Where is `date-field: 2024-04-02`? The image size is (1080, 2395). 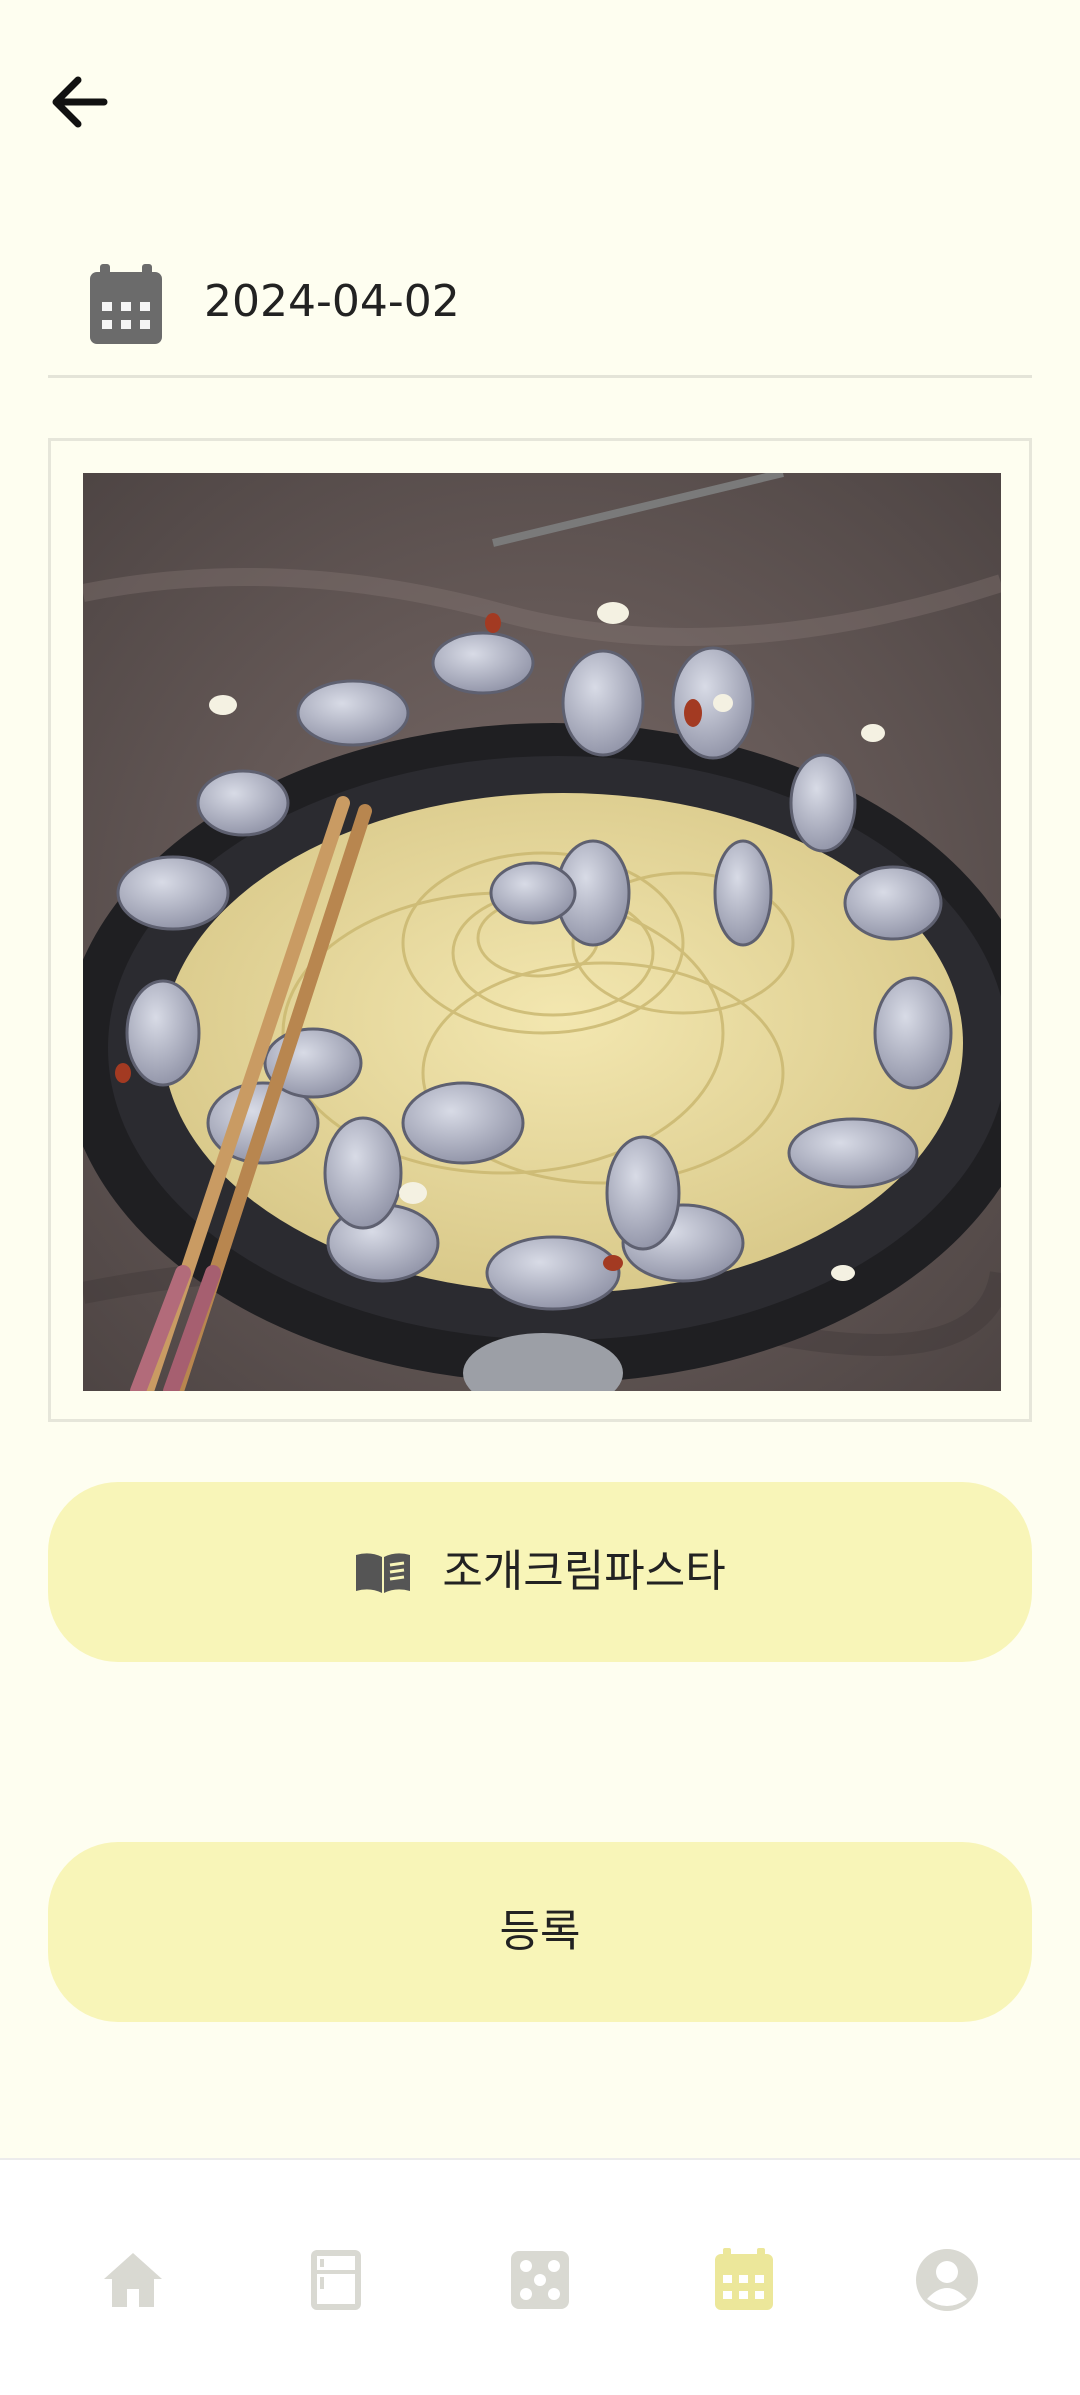 date-field: 2024-04-02 is located at coordinates (540, 309).